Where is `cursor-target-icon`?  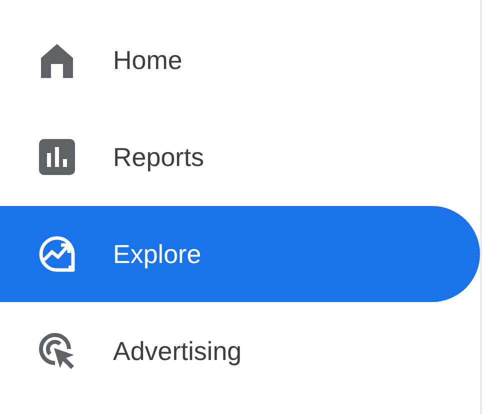 cursor-target-icon is located at coordinates (57, 351).